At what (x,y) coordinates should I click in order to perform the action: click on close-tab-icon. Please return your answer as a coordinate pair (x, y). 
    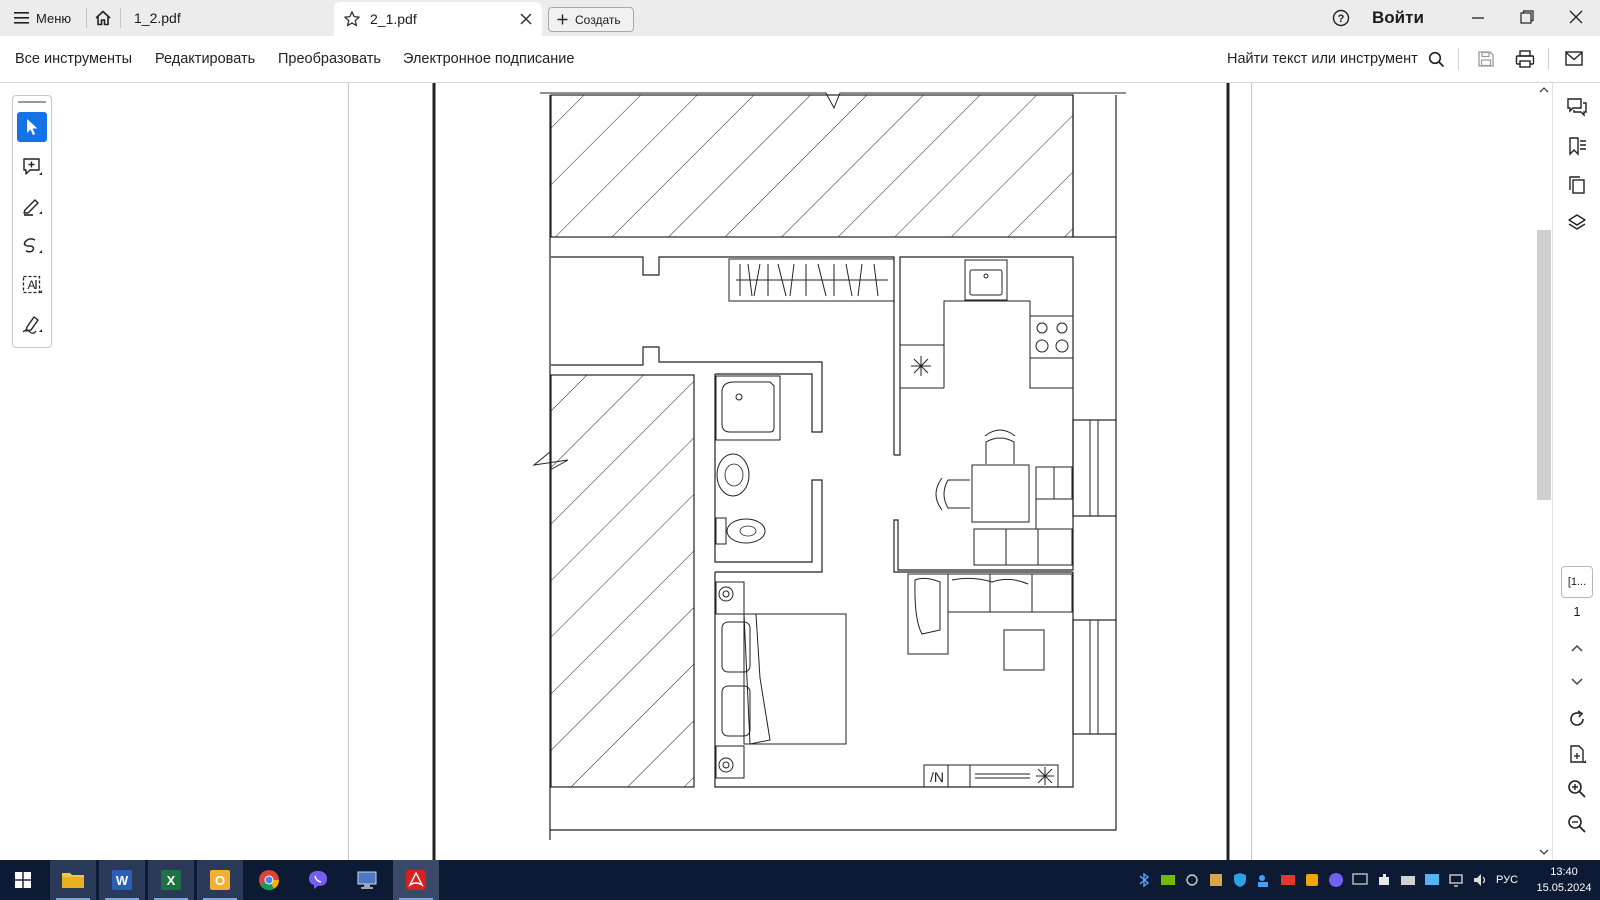
    Looking at the image, I should click on (526, 19).